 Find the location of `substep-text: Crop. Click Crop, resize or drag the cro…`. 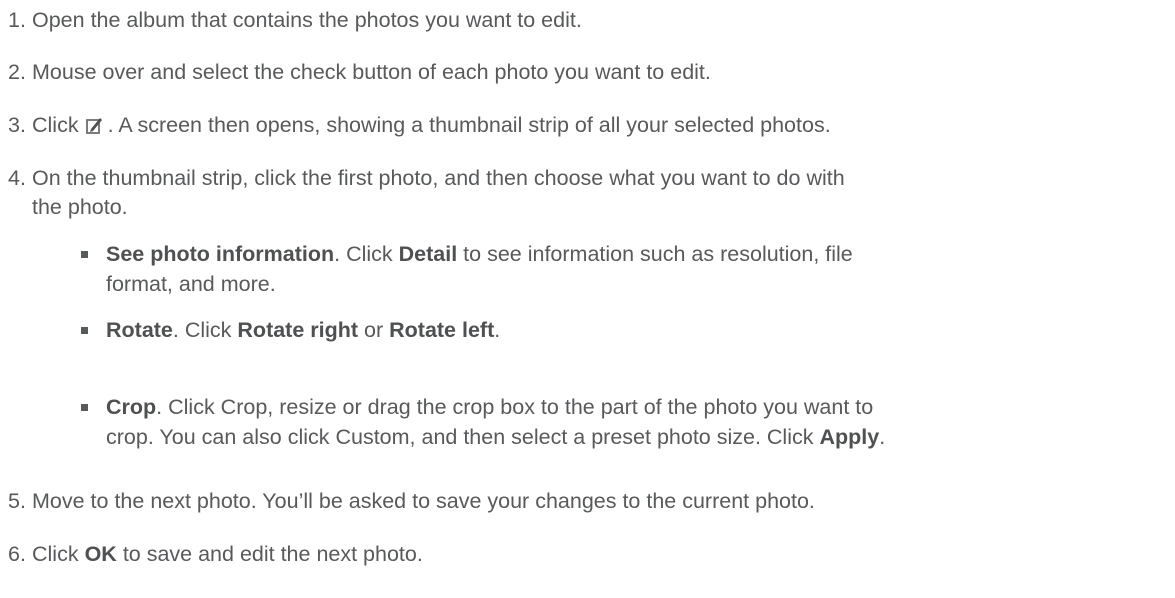

substep-text: Crop. Click Crop, resize or drag the cro… is located at coordinates (489, 407).